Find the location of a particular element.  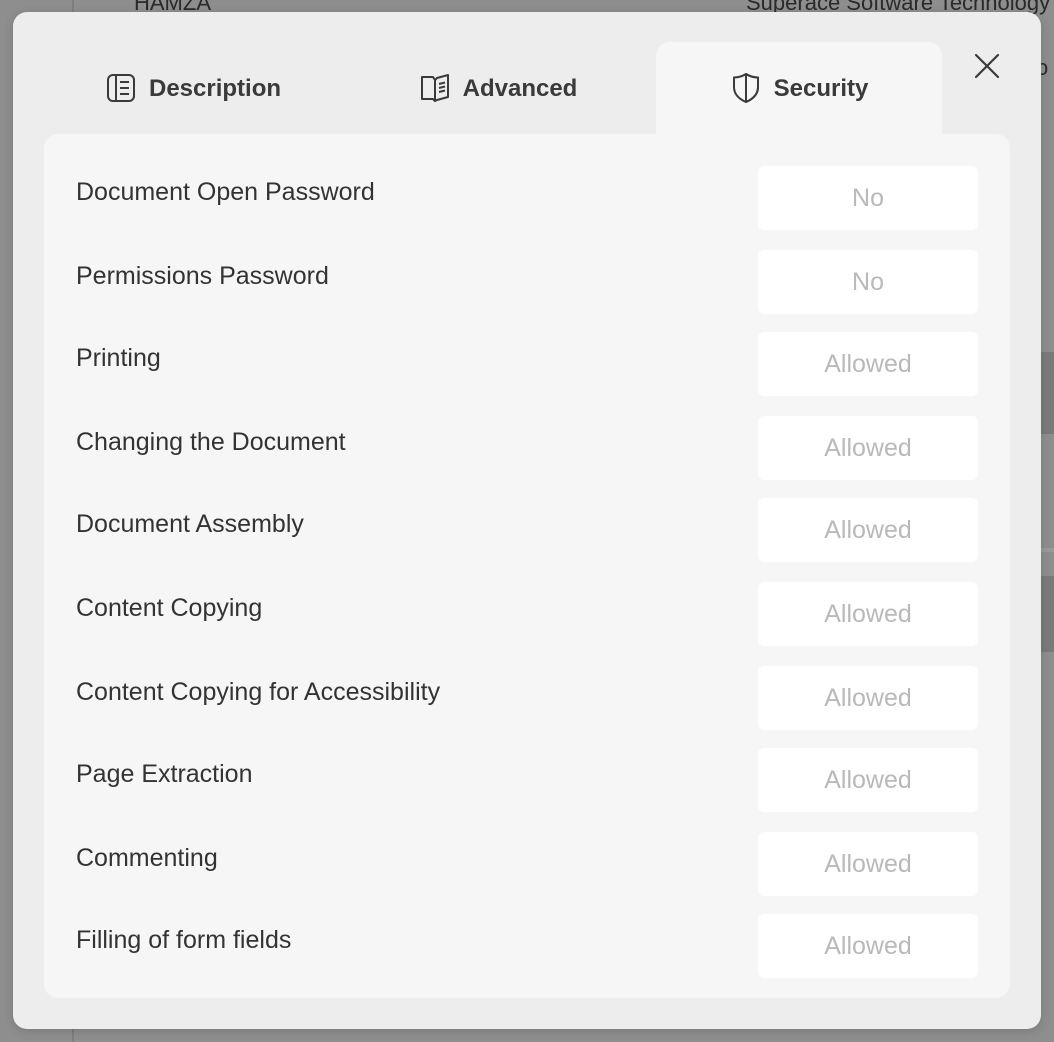

row-label: Document Open Password is located at coordinates (225, 192).